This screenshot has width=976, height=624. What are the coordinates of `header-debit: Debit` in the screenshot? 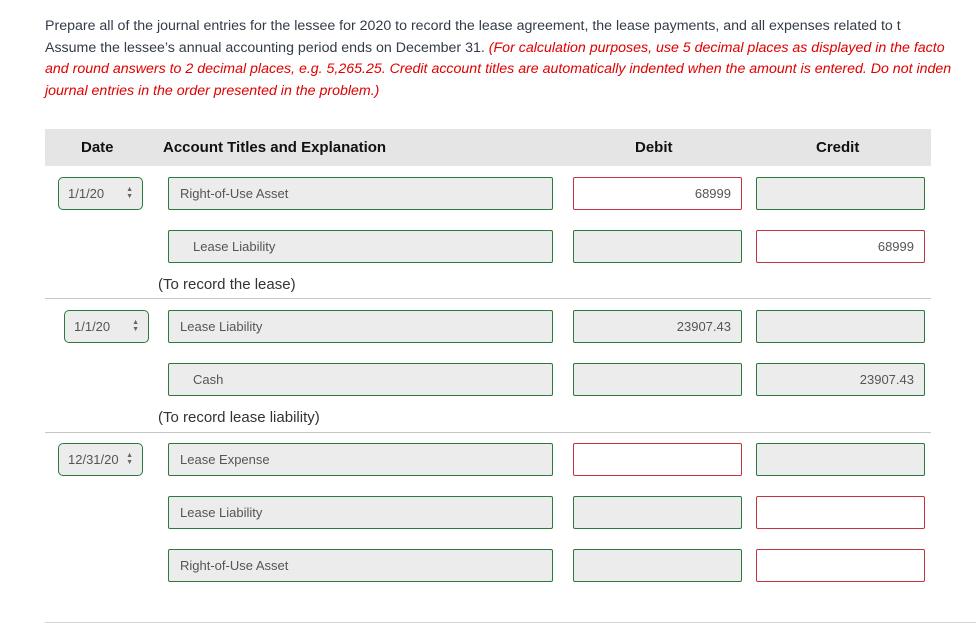 It's located at (654, 147).